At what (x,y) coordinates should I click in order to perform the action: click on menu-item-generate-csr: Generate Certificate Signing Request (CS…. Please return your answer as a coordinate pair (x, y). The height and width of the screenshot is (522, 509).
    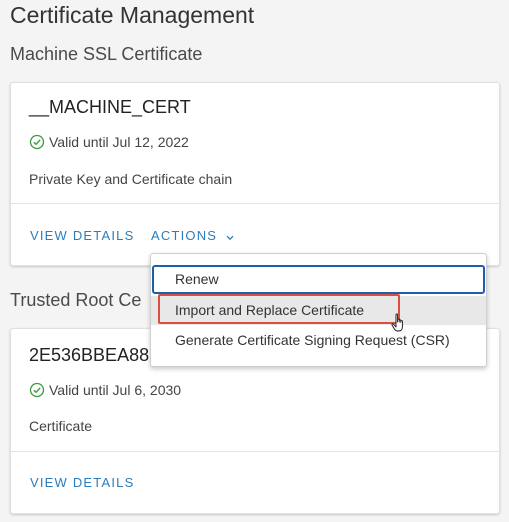
    Looking at the image, I should click on (318, 340).